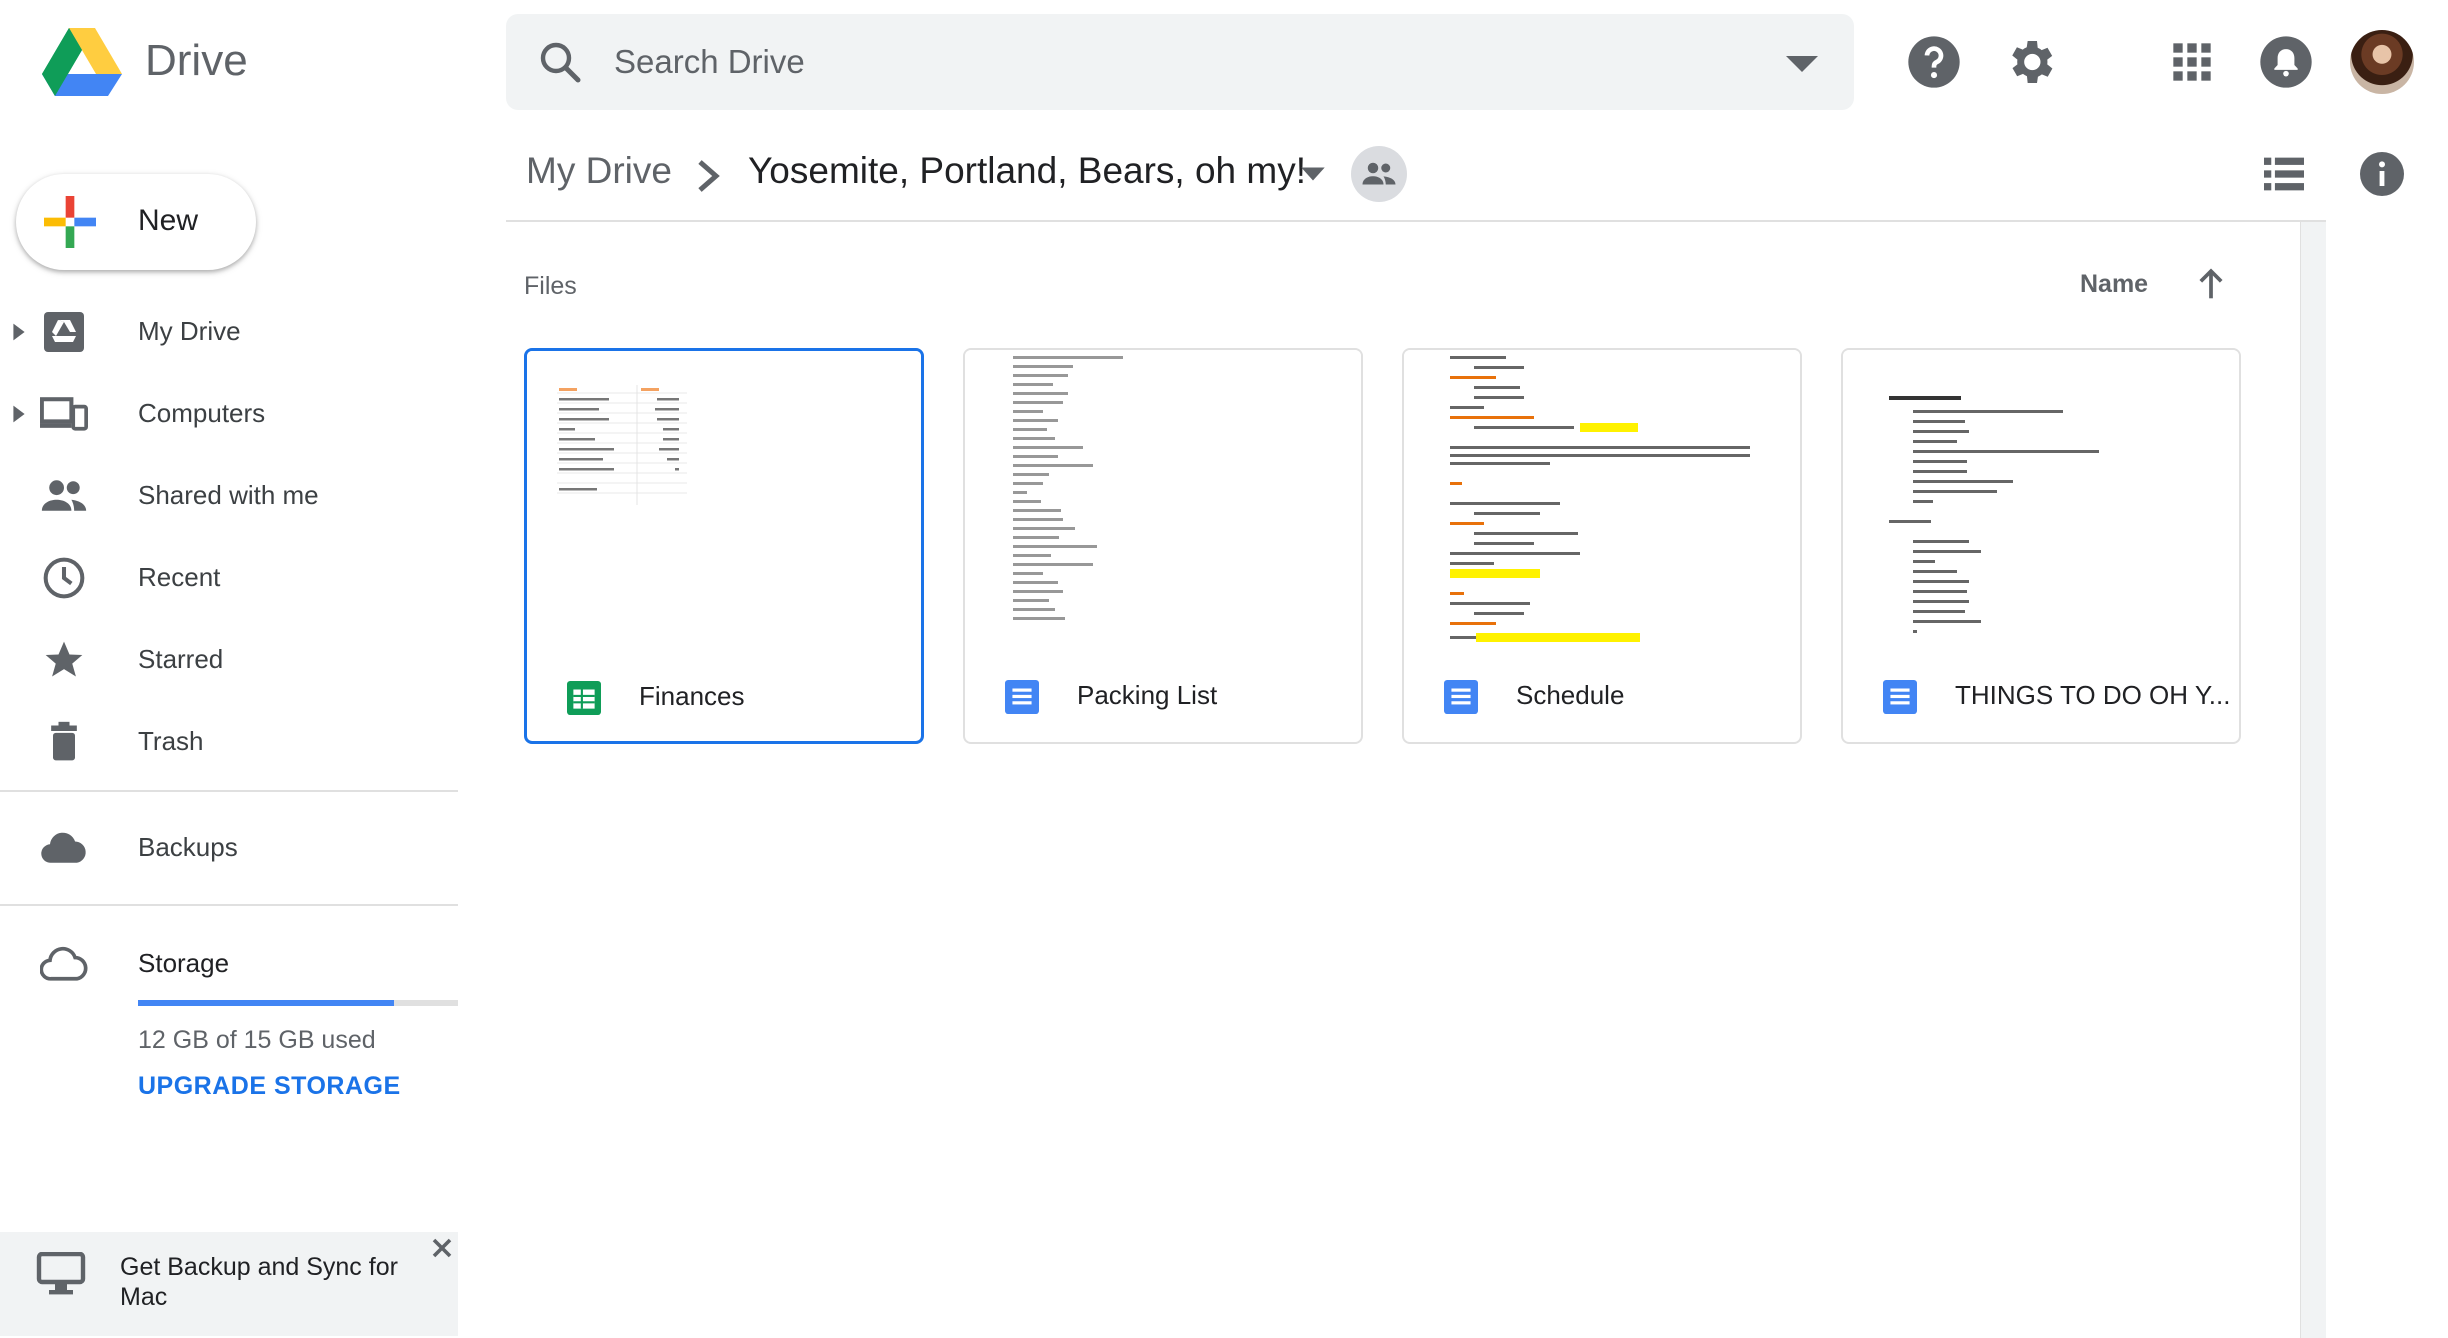 Image resolution: width=2448 pixels, height=1338 pixels. Describe the element at coordinates (550, 286) in the screenshot. I see `files-section-heading: Files` at that location.